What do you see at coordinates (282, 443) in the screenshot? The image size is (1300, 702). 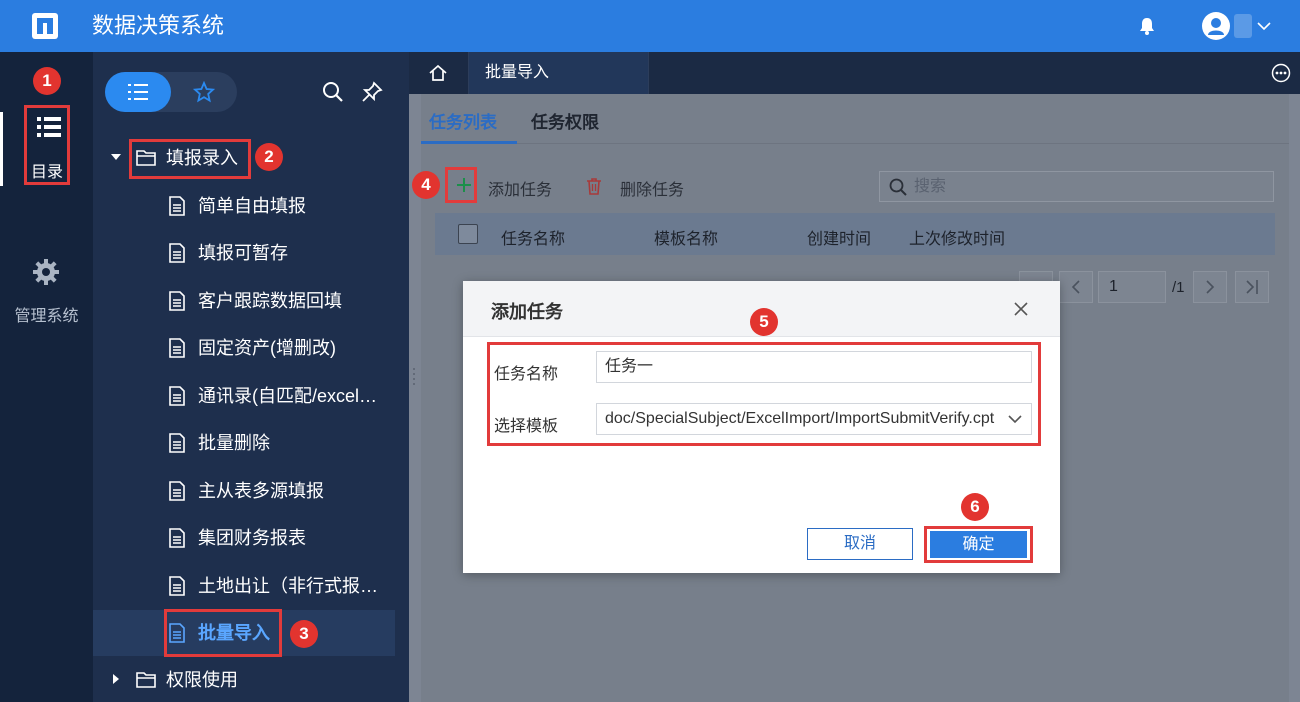 I see `tree-item: 批量删除` at bounding box center [282, 443].